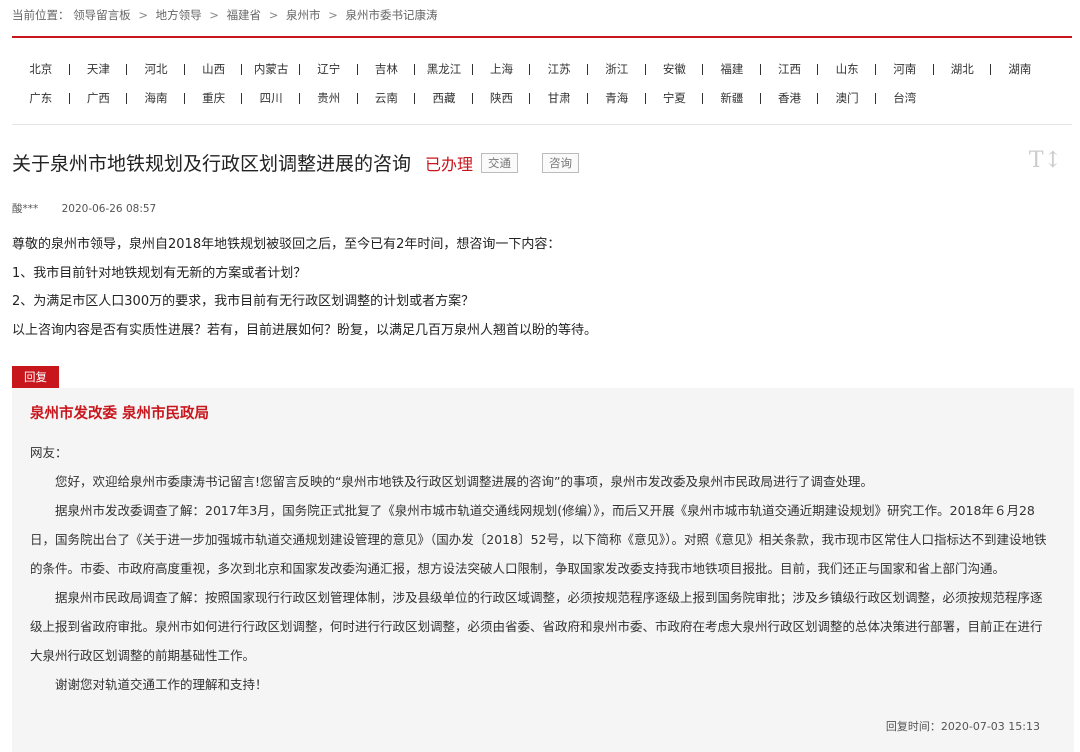 This screenshot has height=752, width=1080. What do you see at coordinates (329, 98) in the screenshot?
I see `region-link: 贵州` at bounding box center [329, 98].